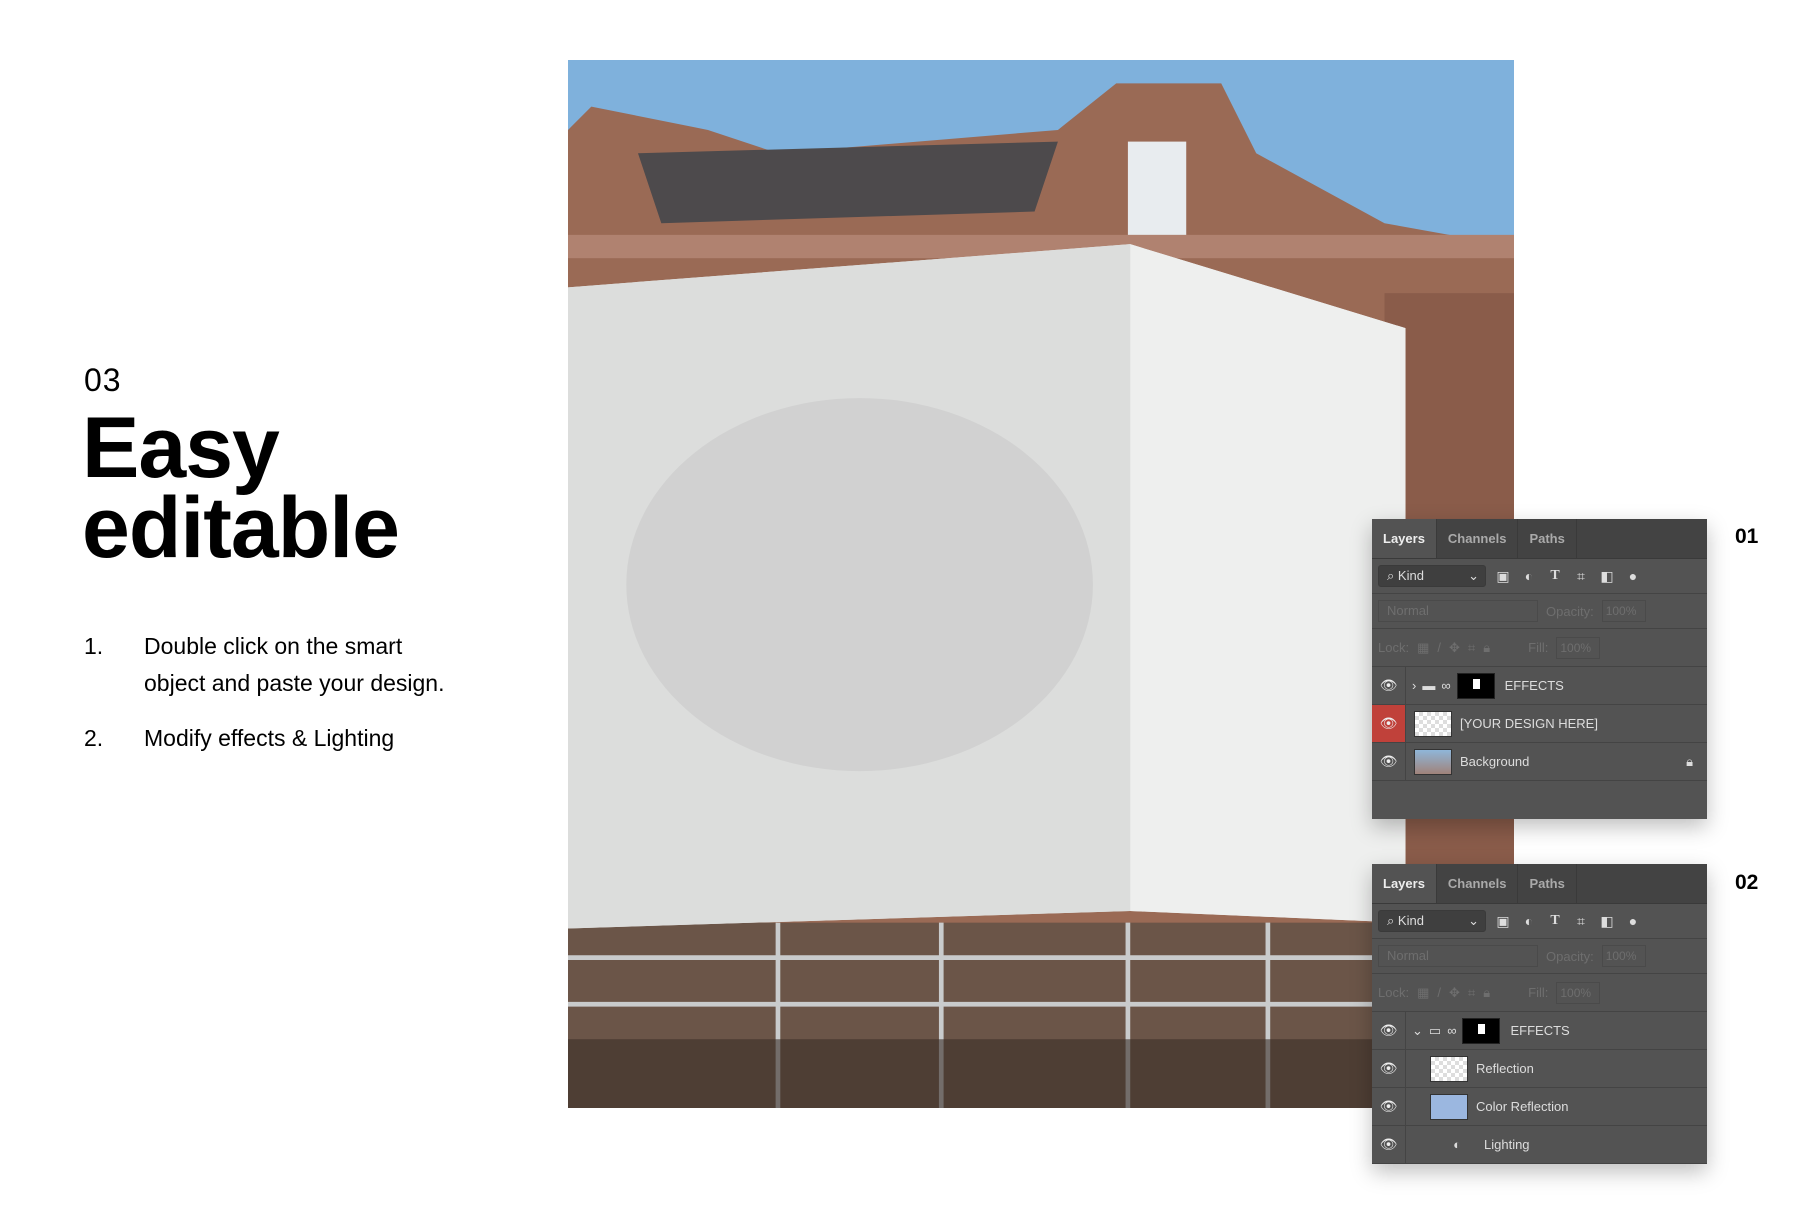  Describe the element at coordinates (1689, 761) in the screenshot. I see `lock-icon: 🔒︎` at that location.